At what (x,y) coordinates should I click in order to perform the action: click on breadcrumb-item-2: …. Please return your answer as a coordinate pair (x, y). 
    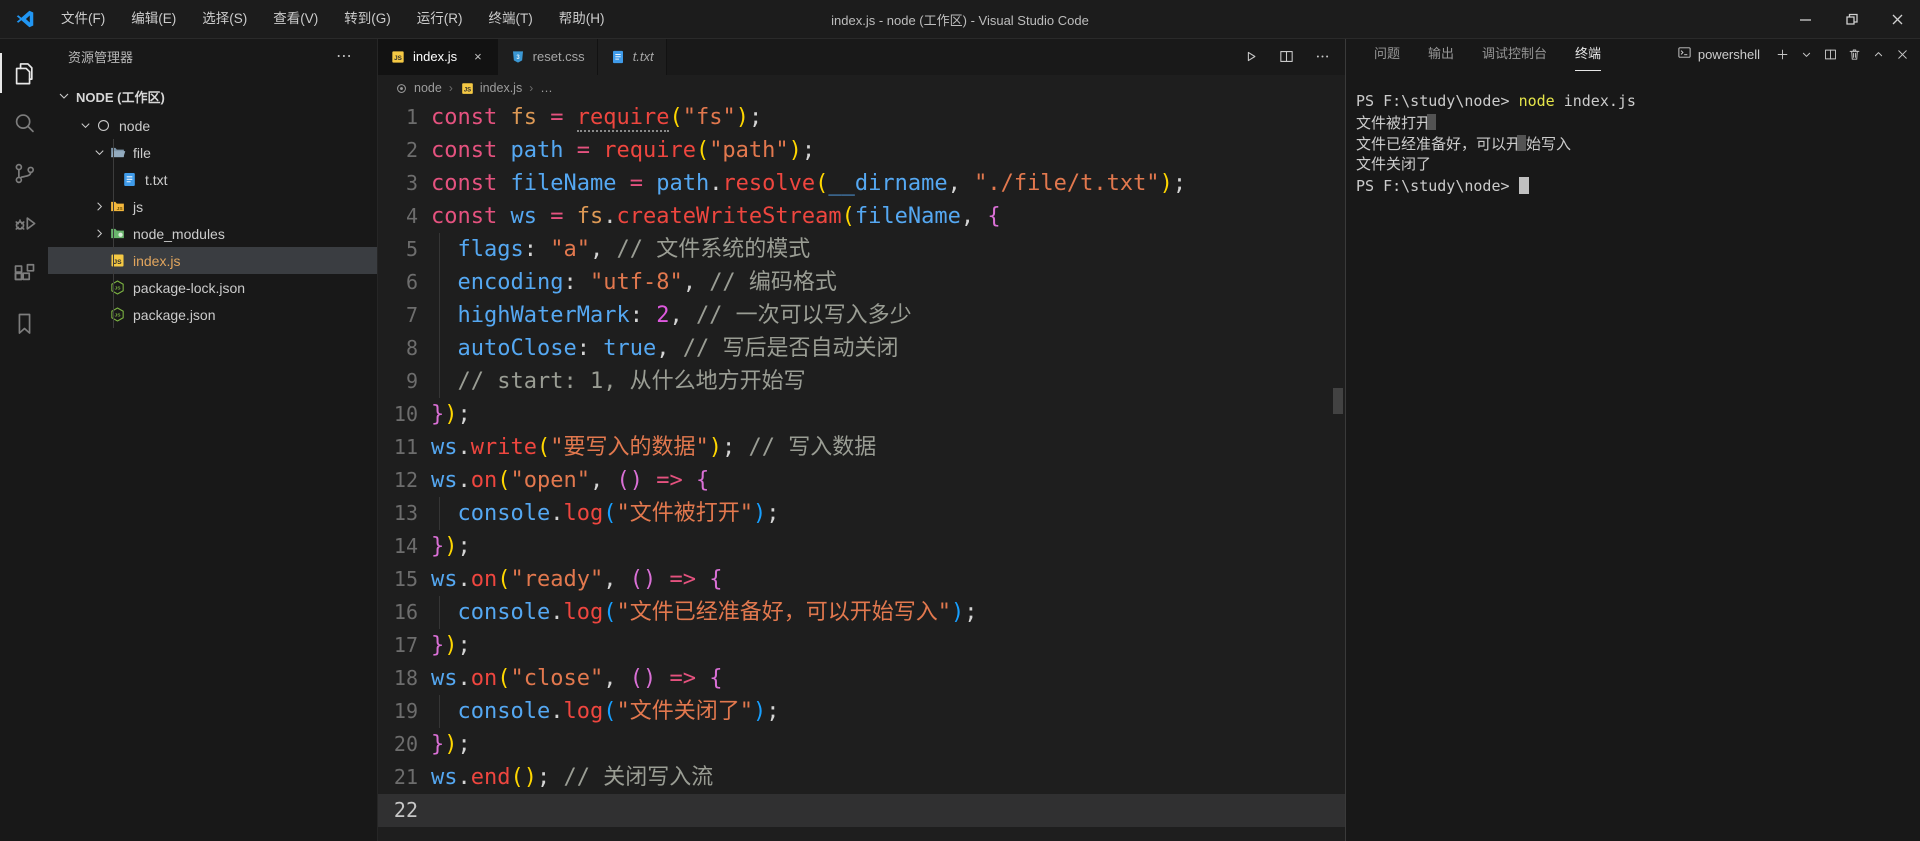
    Looking at the image, I should click on (546, 88).